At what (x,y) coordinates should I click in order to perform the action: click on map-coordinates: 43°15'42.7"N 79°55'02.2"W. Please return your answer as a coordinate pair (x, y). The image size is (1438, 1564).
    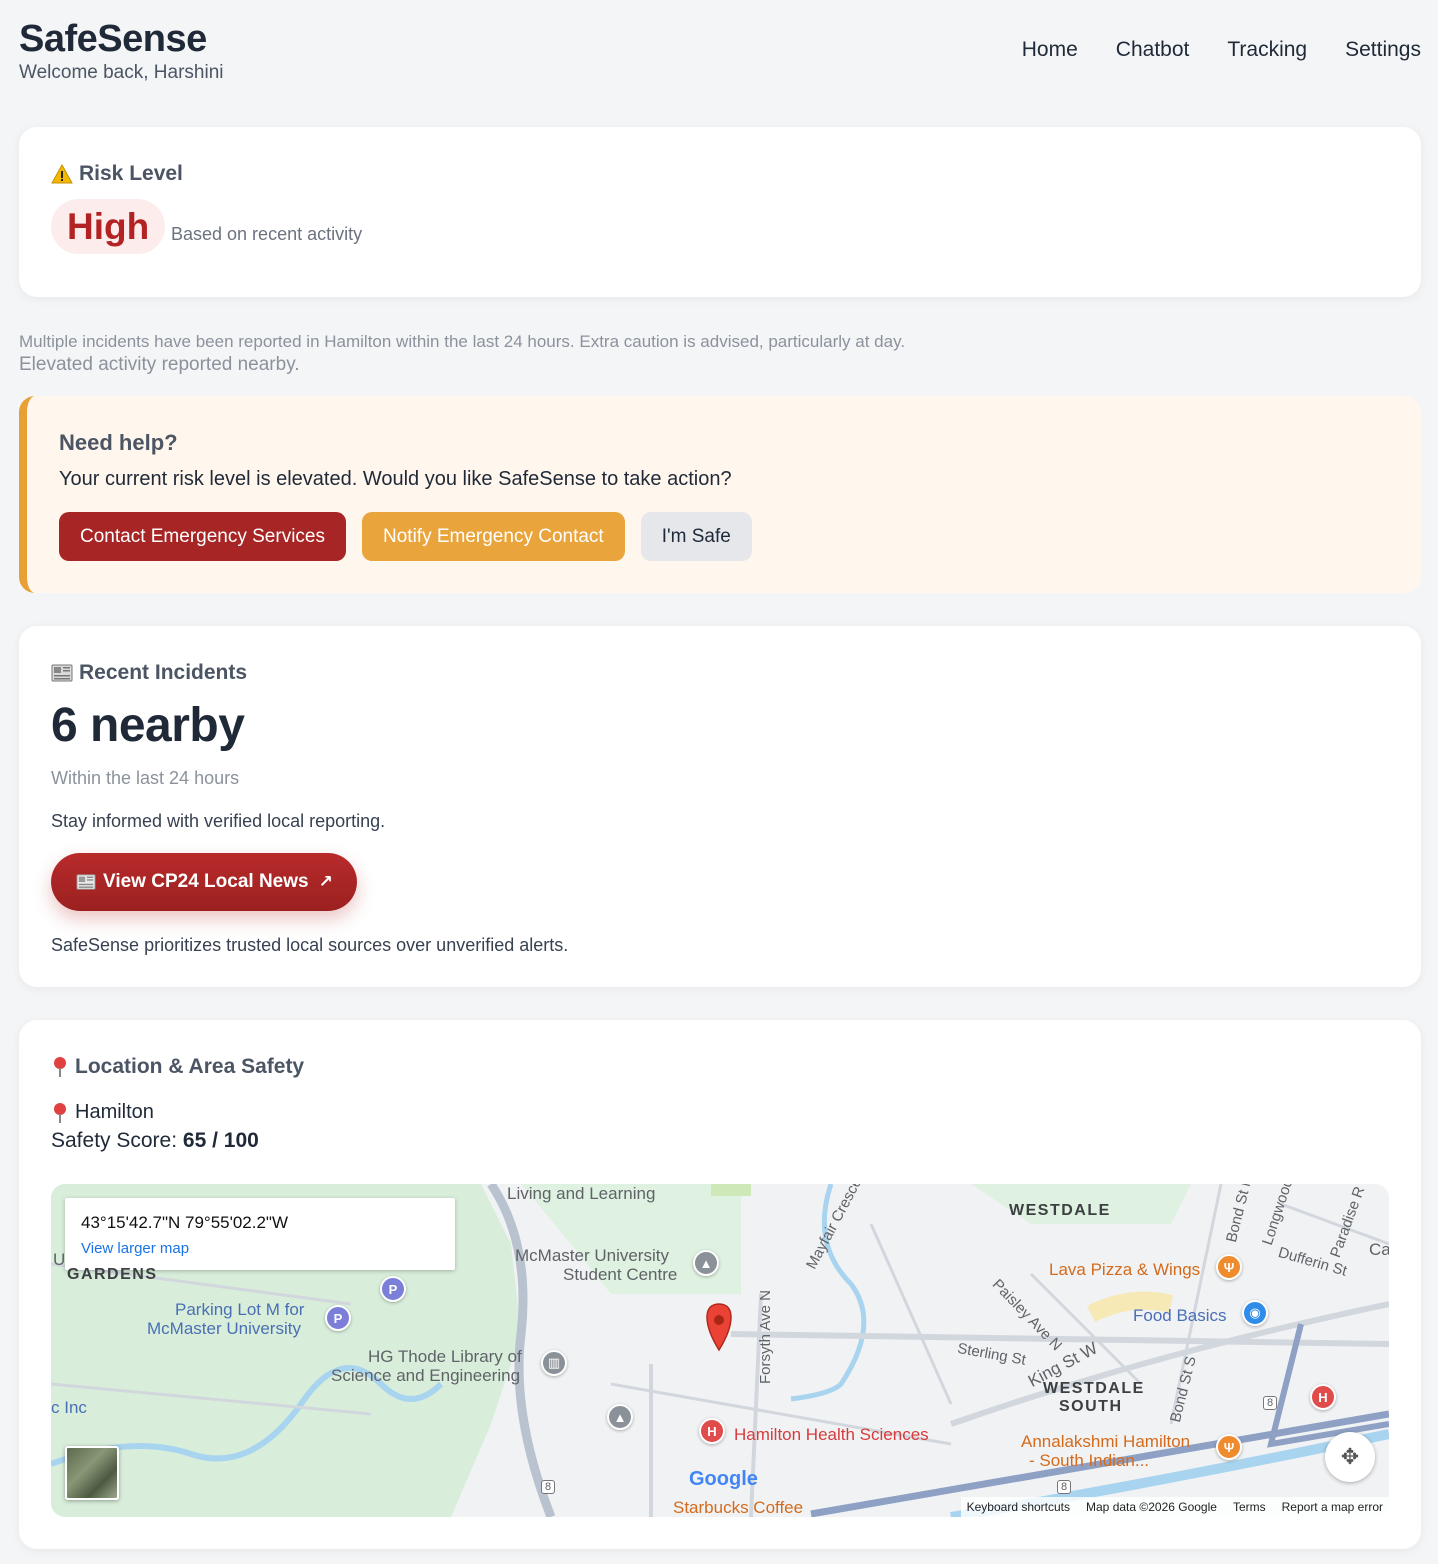
    Looking at the image, I should click on (185, 1222).